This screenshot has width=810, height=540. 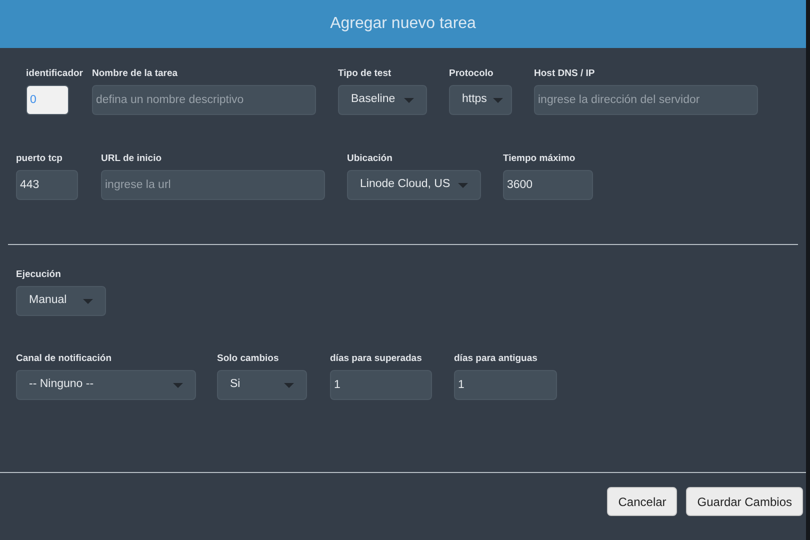 I want to click on dialog-title: Agregar nuevo tarea, so click(x=403, y=24).